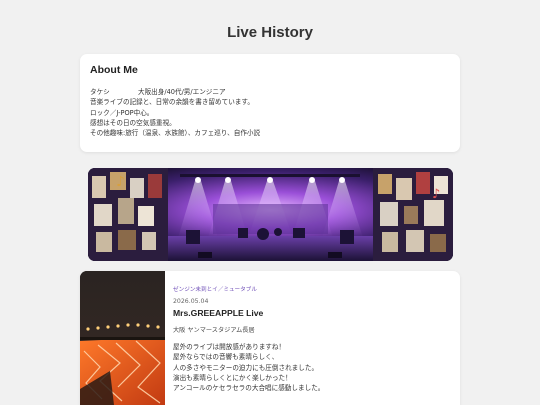  Describe the element at coordinates (172, 102) in the screenshot. I see `about-line: 音楽ライブの記録と、日常の余韻を書き留めています。` at that location.